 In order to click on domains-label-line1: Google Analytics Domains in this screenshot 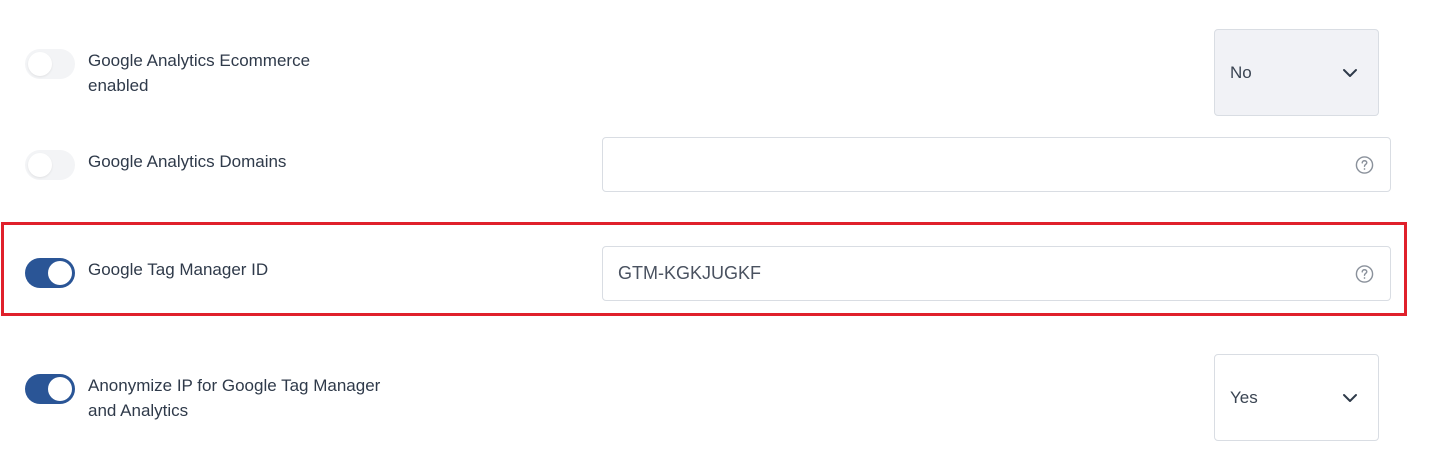, I will do `click(187, 161)`.